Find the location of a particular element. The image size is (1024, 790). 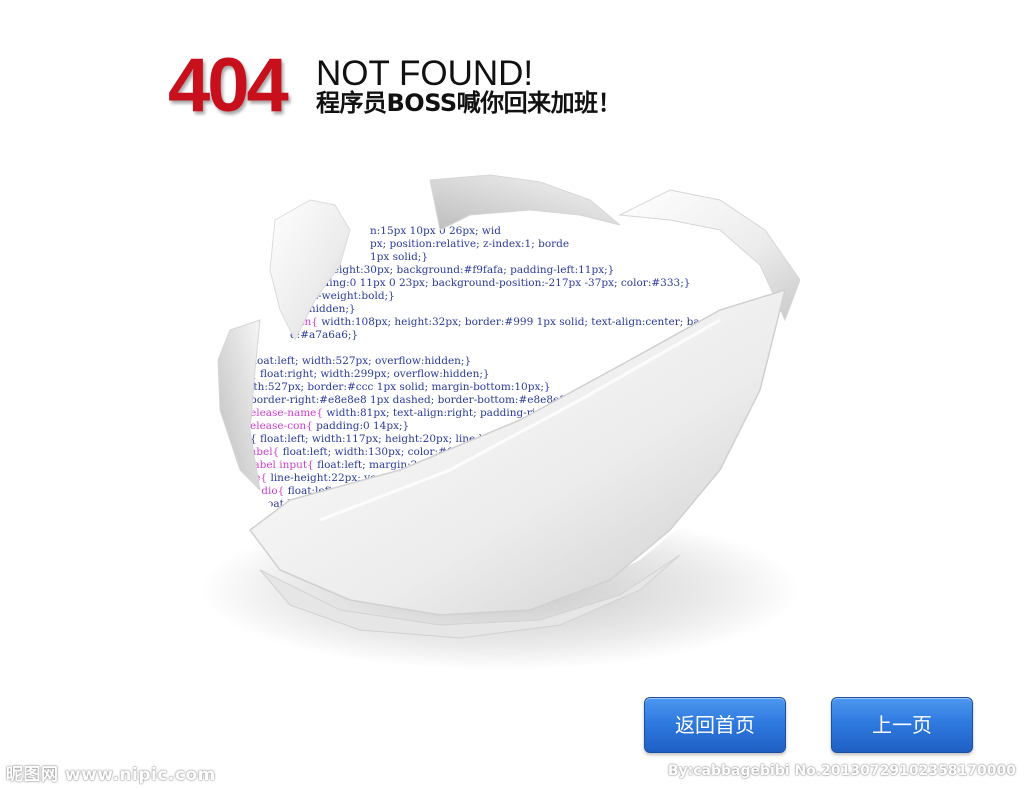

error-code: 404 is located at coordinates (228, 85).